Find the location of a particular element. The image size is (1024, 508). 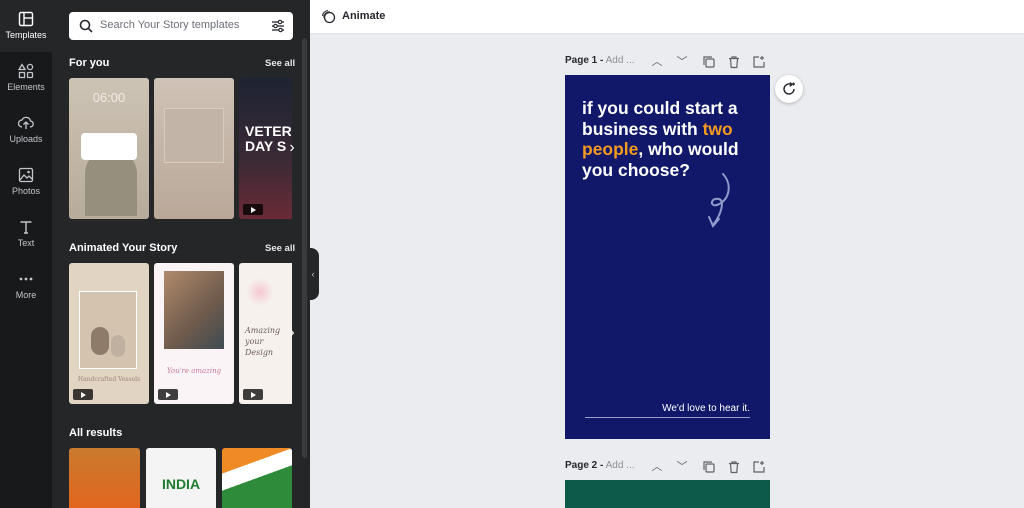

page-header: Page 2 - Add ... ︿ ﹀ is located at coordinates (667, 469).